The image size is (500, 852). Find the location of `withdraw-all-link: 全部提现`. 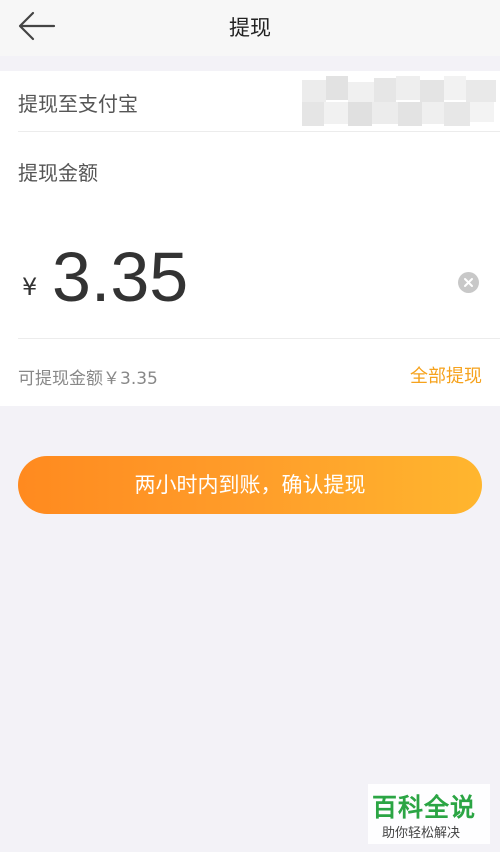

withdraw-all-link: 全部提现 is located at coordinates (446, 375).